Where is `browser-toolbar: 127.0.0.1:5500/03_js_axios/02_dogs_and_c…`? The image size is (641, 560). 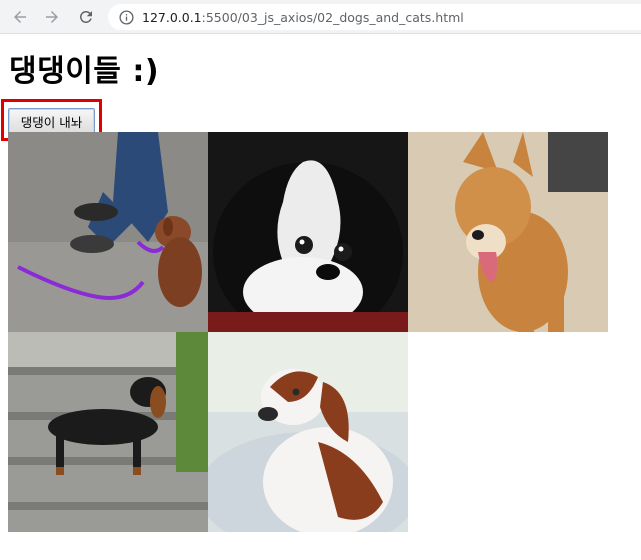 browser-toolbar: 127.0.0.1:5500/03_js_axios/02_dogs_and_c… is located at coordinates (320, 17).